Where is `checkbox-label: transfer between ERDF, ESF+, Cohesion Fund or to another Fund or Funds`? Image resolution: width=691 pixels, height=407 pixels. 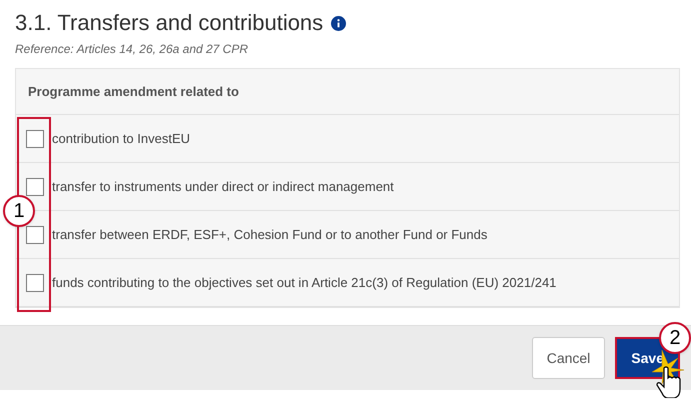
checkbox-label: transfer between ERDF, ESF+, Cohesion Fund or to another Fund or Funds is located at coordinates (270, 235).